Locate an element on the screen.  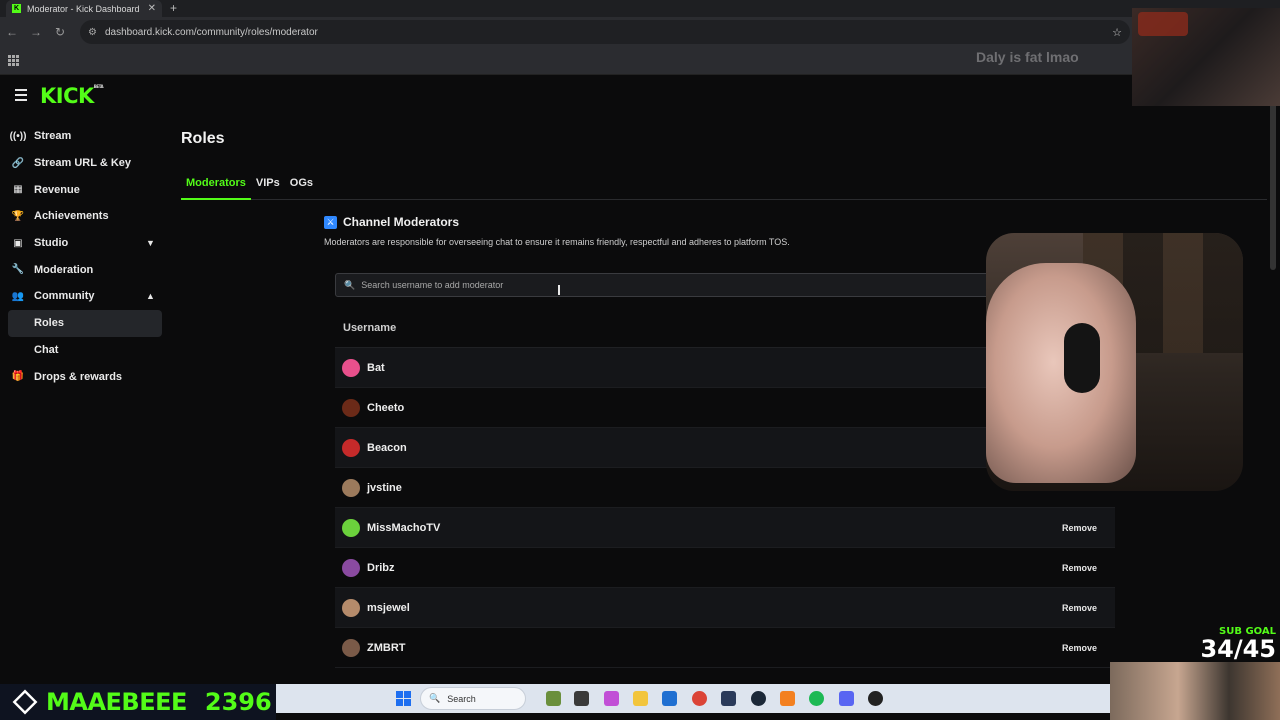
overlay-count: 2396 is located at coordinates (238, 702).